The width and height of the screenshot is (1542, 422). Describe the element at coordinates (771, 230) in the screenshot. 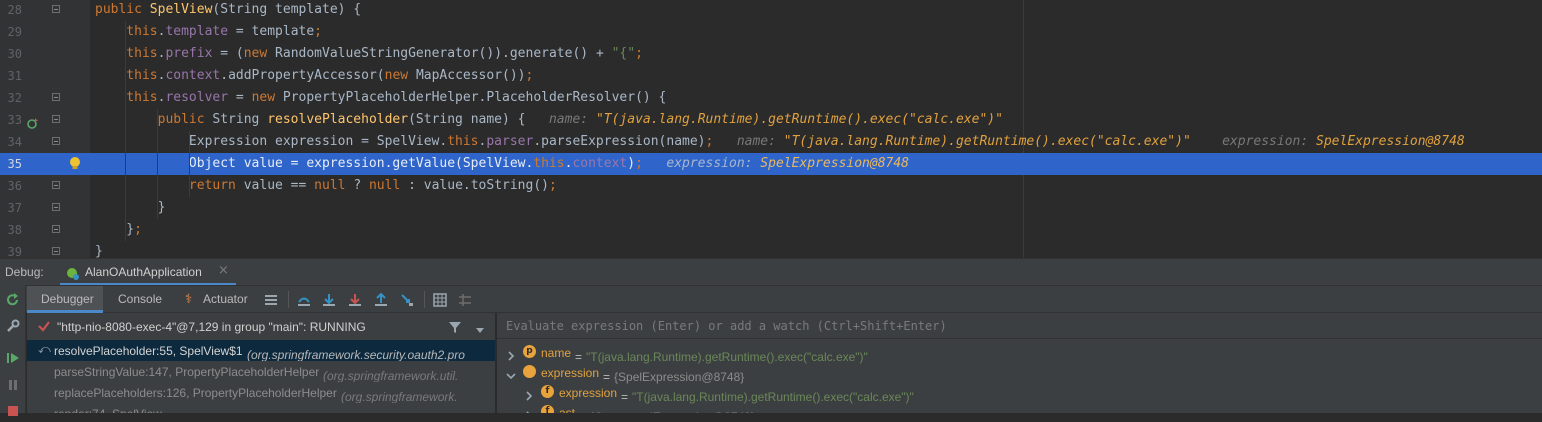

I see `code-line: 38 };` at that location.